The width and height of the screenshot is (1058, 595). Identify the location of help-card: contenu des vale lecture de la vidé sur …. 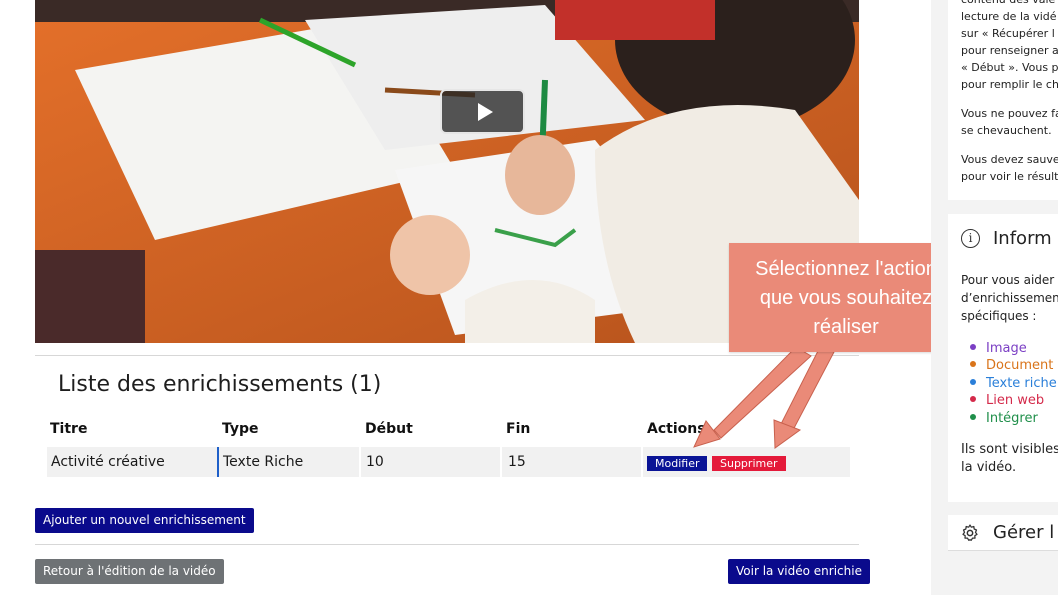
(1003, 100).